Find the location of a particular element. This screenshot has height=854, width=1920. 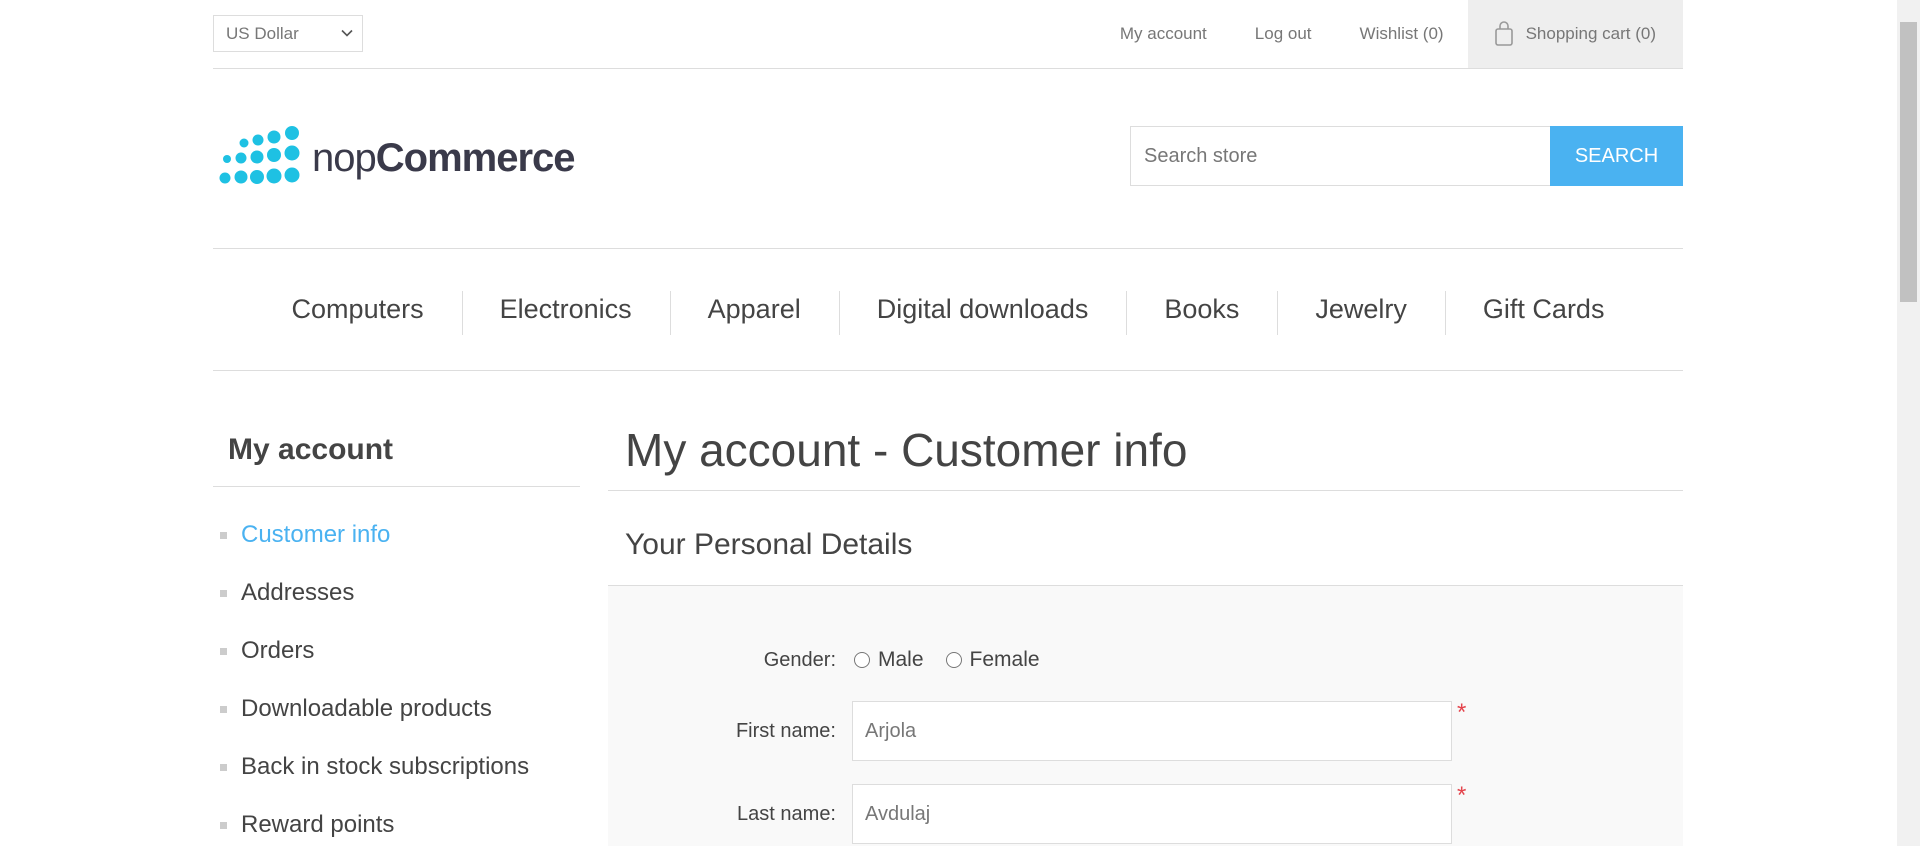

store-search: SEARCH is located at coordinates (1406, 156).